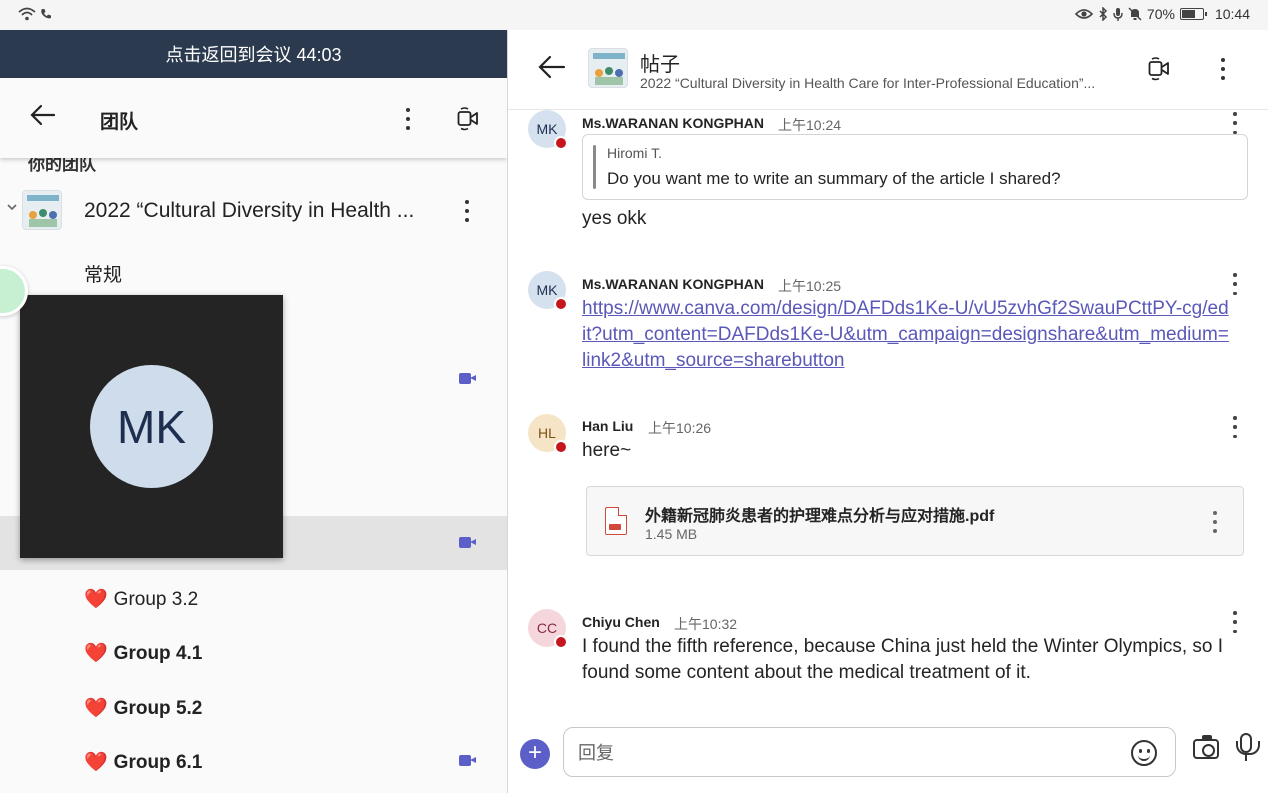 The image size is (1268, 793). Describe the element at coordinates (810, 286) in the screenshot. I see `message-time: 上午10:25` at that location.